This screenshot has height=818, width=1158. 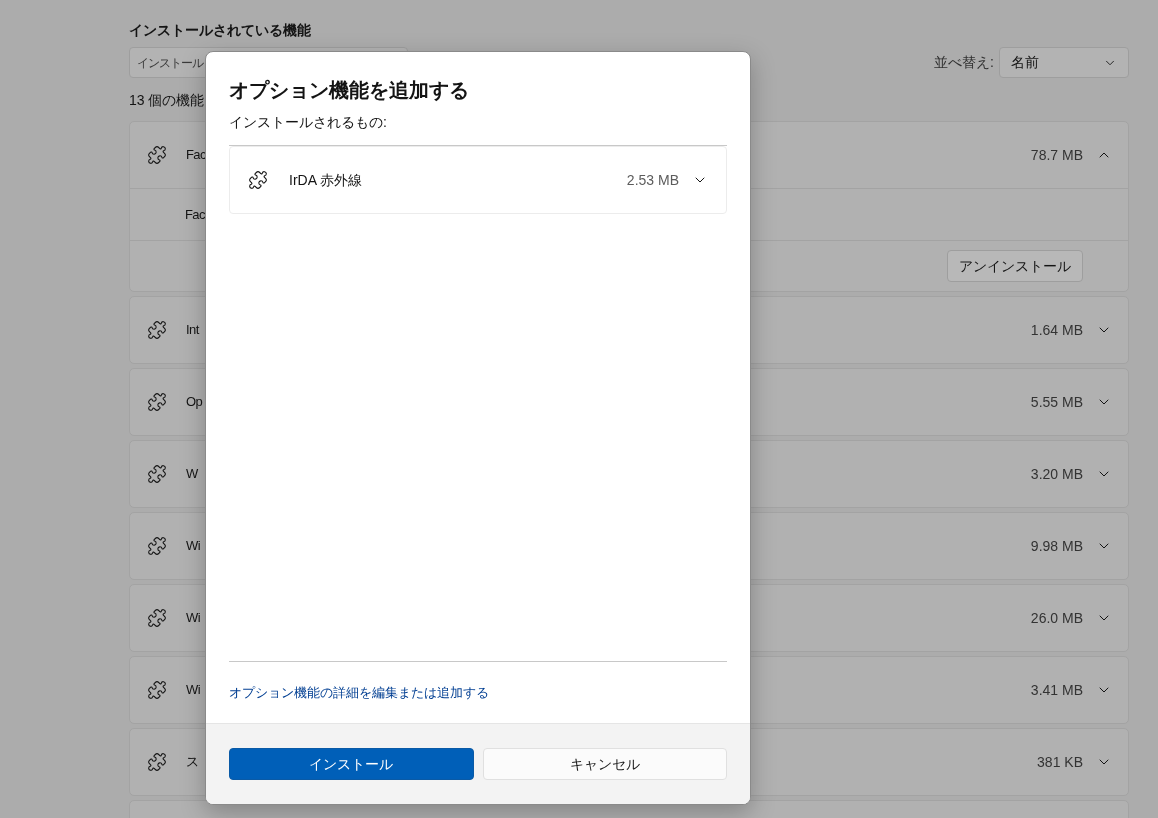 What do you see at coordinates (1056, 402) in the screenshot?
I see `feature-size: 5.55 MB` at bounding box center [1056, 402].